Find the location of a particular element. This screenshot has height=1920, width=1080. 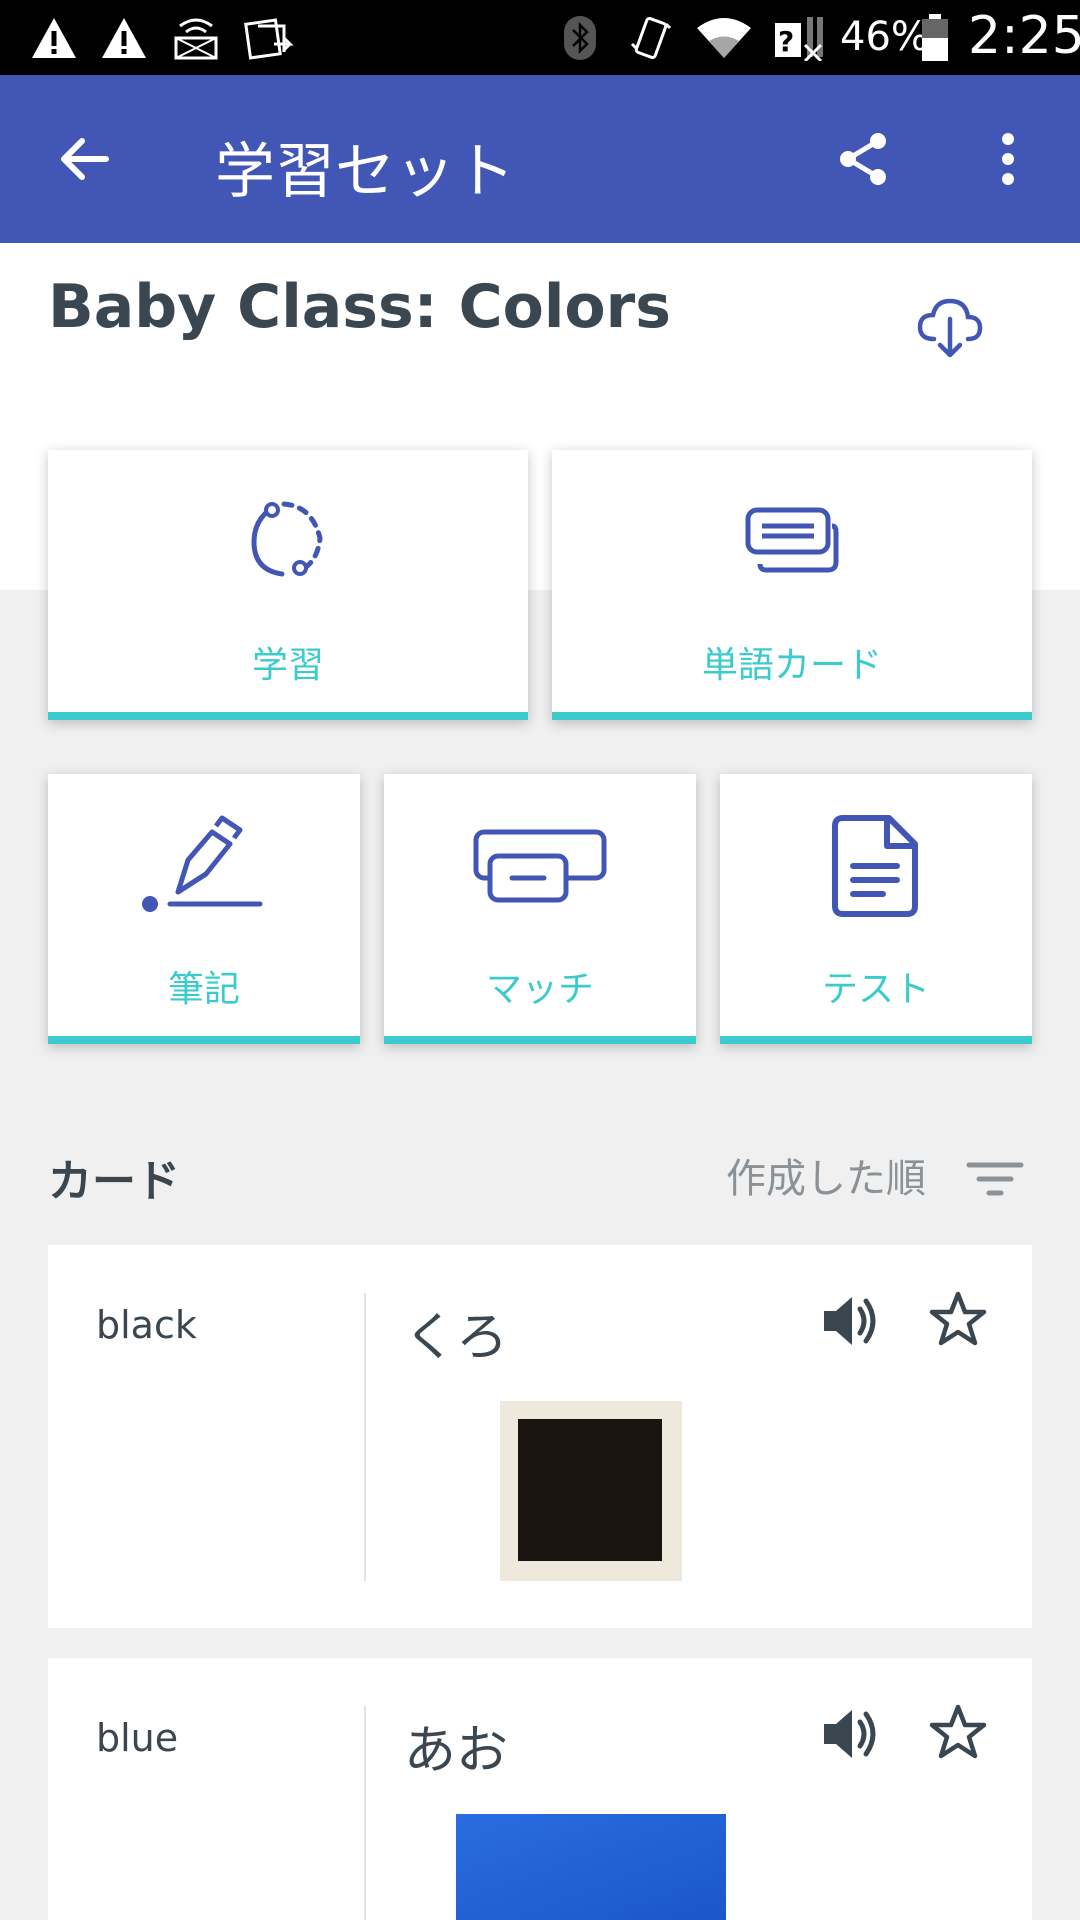

battery-icon is located at coordinates (935, 38).